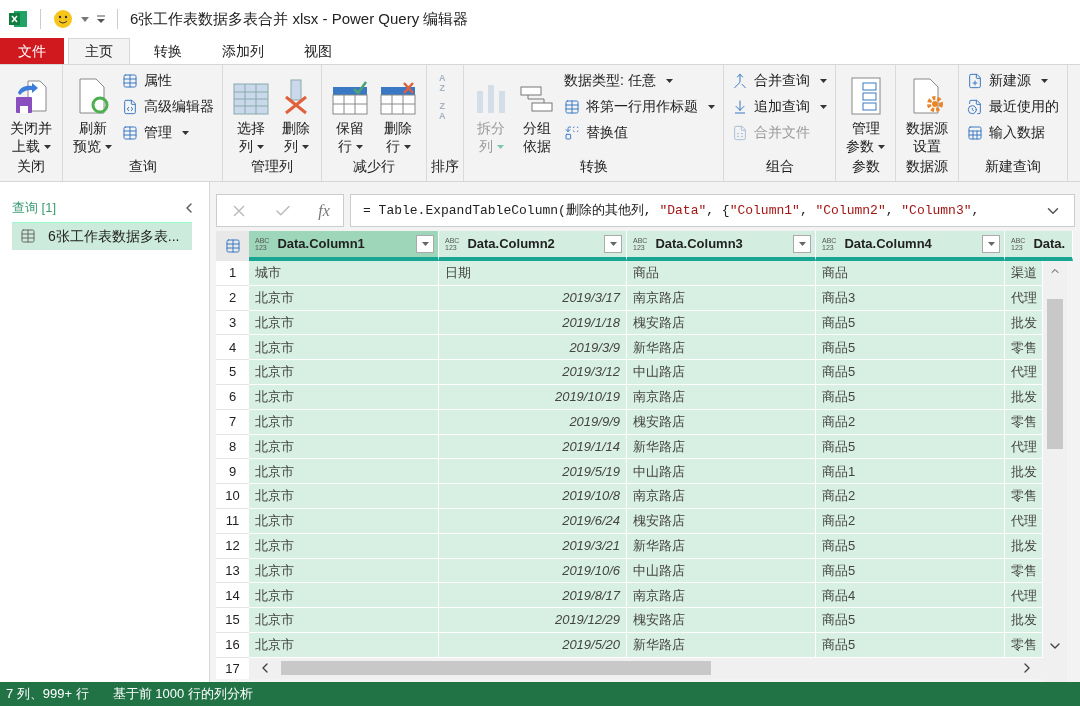  What do you see at coordinates (927, 166) in the screenshot?
I see `group-label: 数据源` at bounding box center [927, 166].